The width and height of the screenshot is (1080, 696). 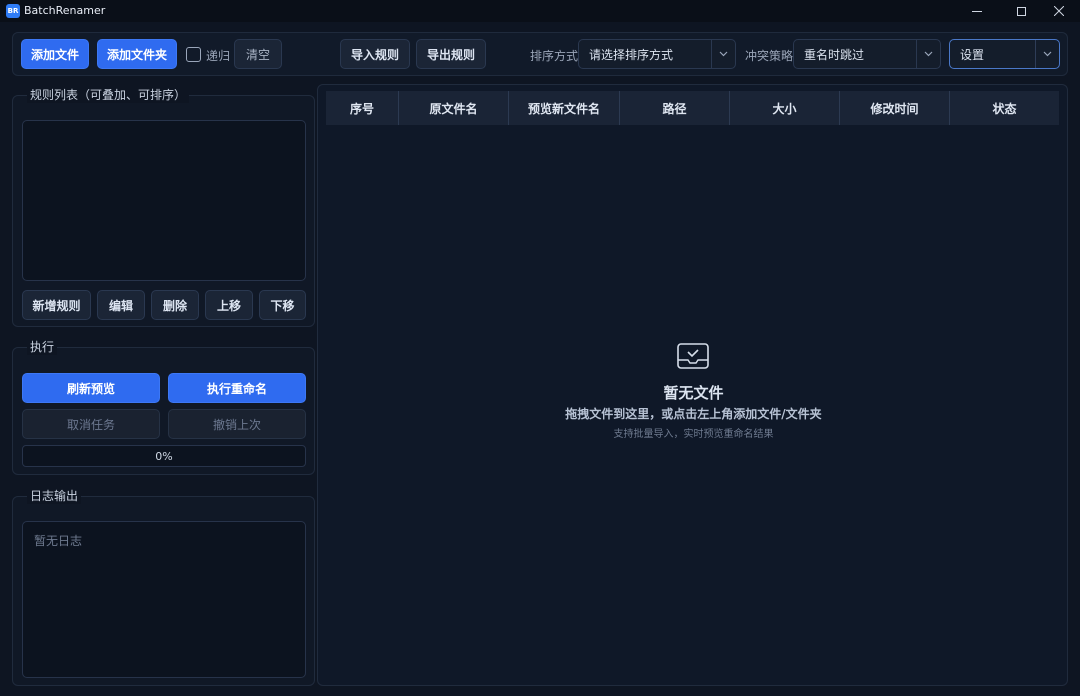 What do you see at coordinates (91, 424) in the screenshot?
I see `cancel-task-button: 取消任务` at bounding box center [91, 424].